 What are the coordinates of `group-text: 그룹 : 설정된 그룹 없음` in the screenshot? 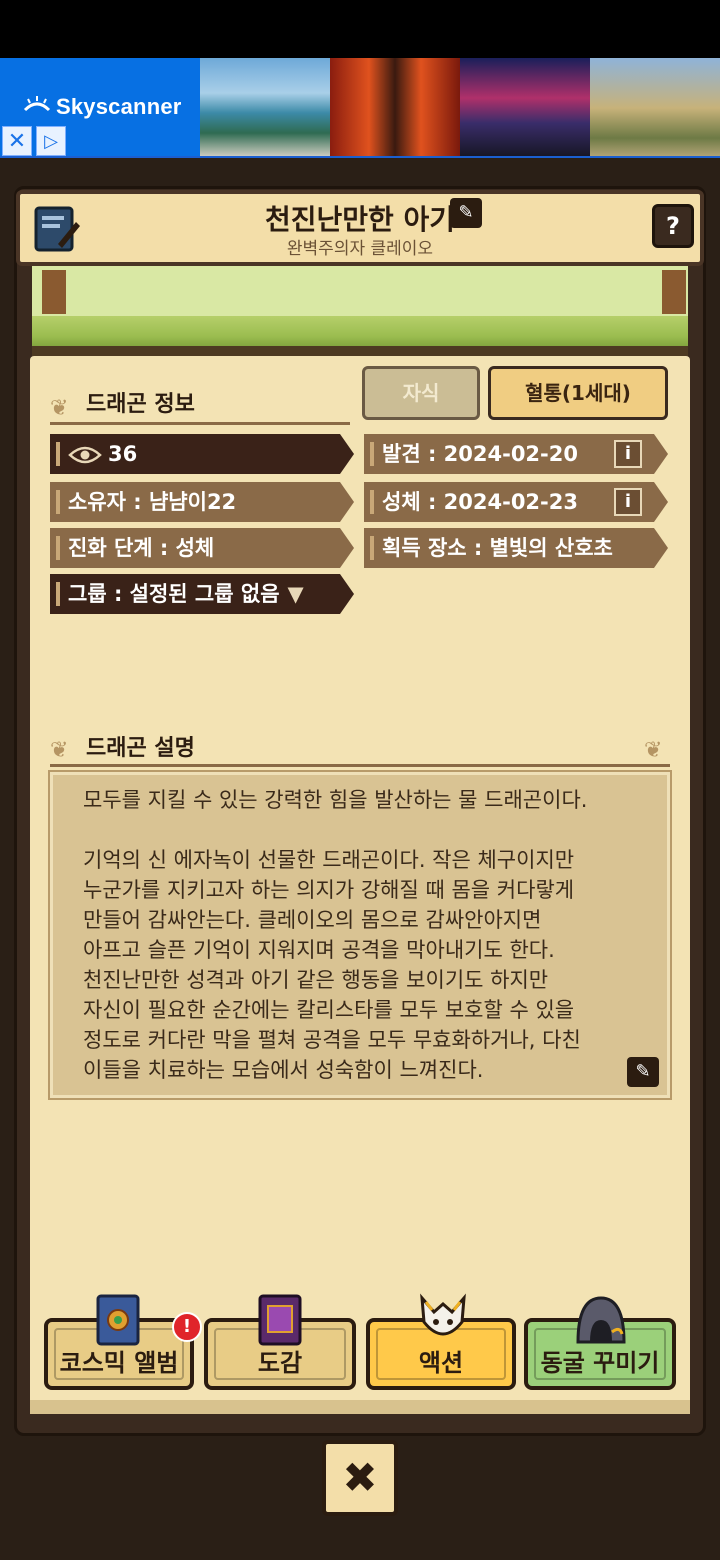 It's located at (174, 594).